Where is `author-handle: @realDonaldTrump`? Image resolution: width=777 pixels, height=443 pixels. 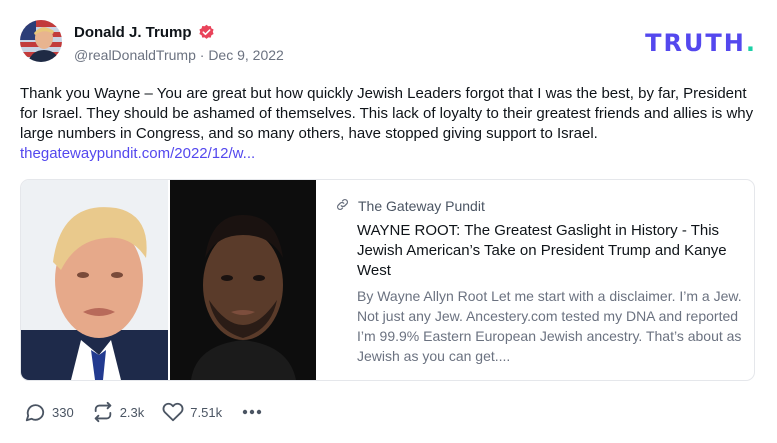 author-handle: @realDonaldTrump is located at coordinates (135, 55).